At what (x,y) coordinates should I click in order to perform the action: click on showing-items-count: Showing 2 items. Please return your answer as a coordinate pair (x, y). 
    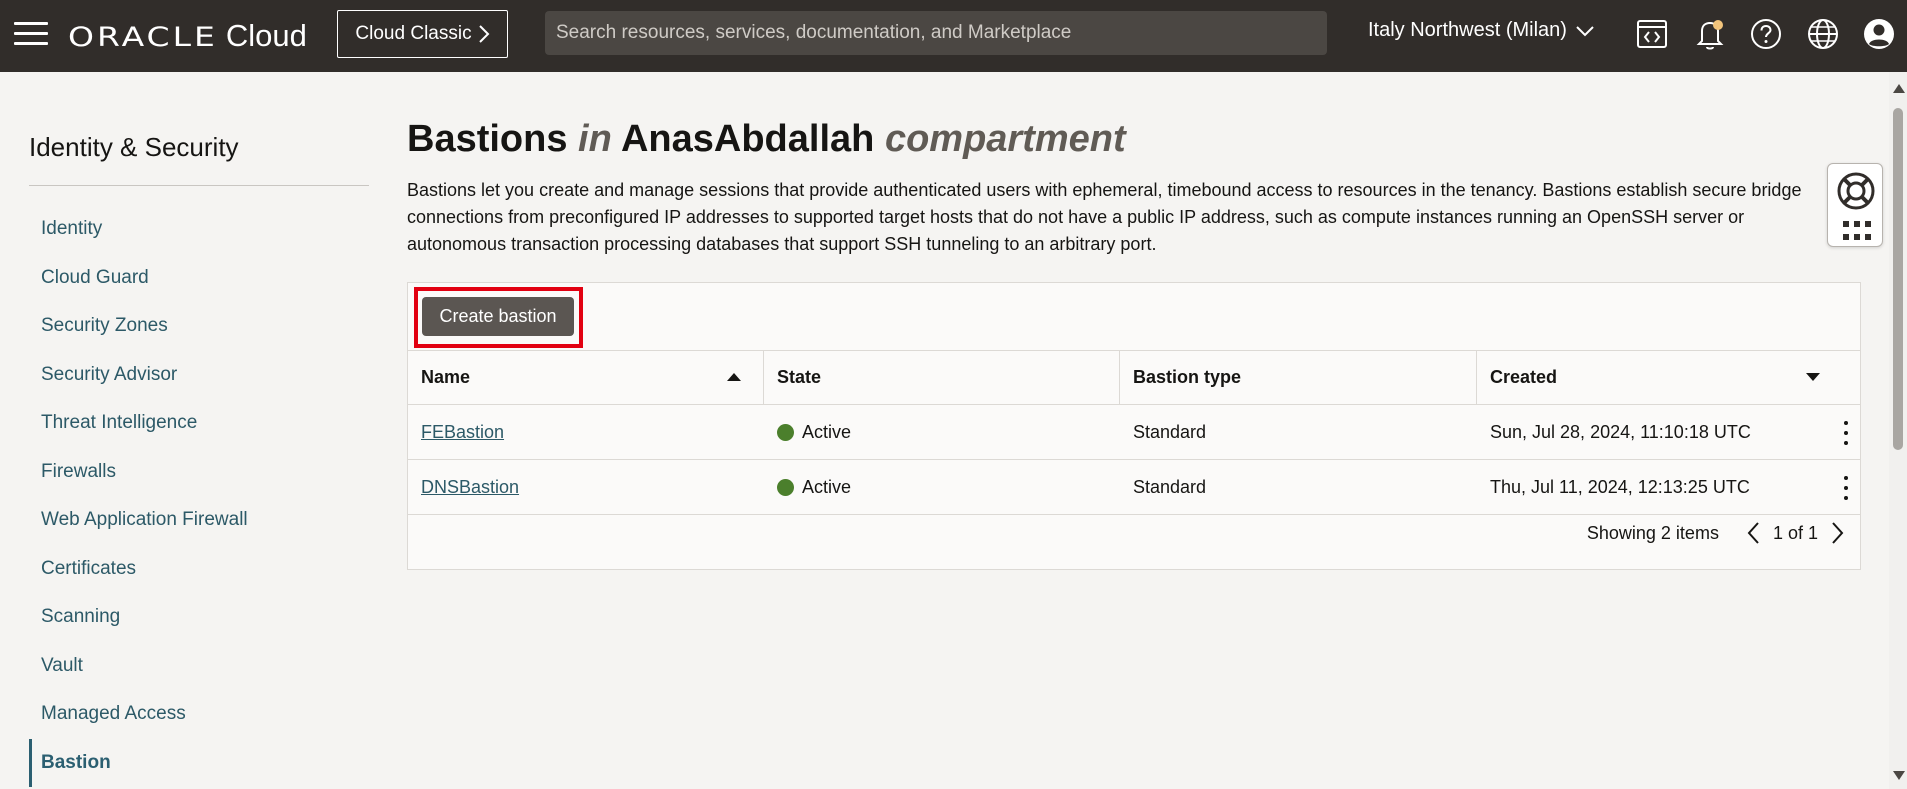
    Looking at the image, I should click on (1652, 532).